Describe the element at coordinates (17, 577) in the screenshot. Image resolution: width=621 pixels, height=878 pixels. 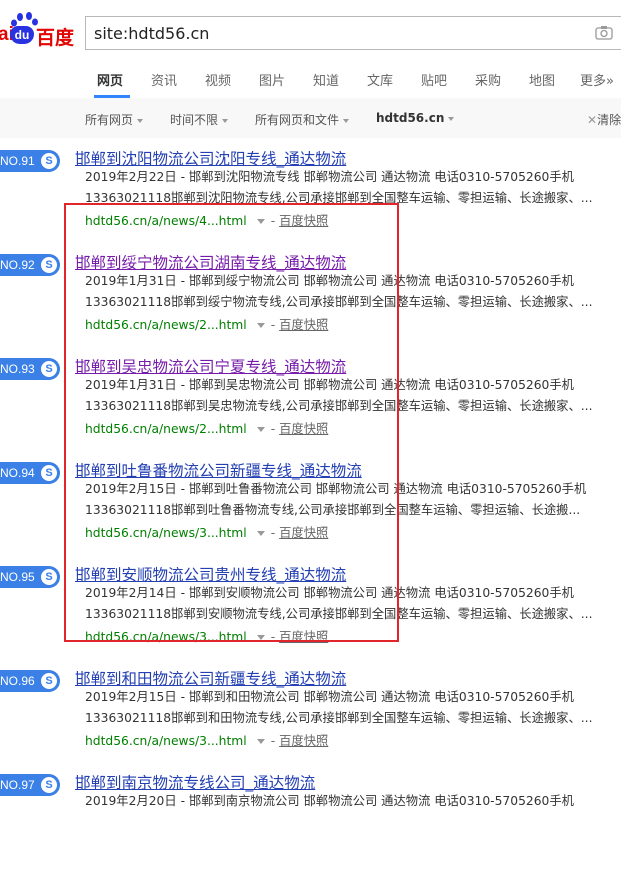
I see `rank-number: NO.95` at that location.